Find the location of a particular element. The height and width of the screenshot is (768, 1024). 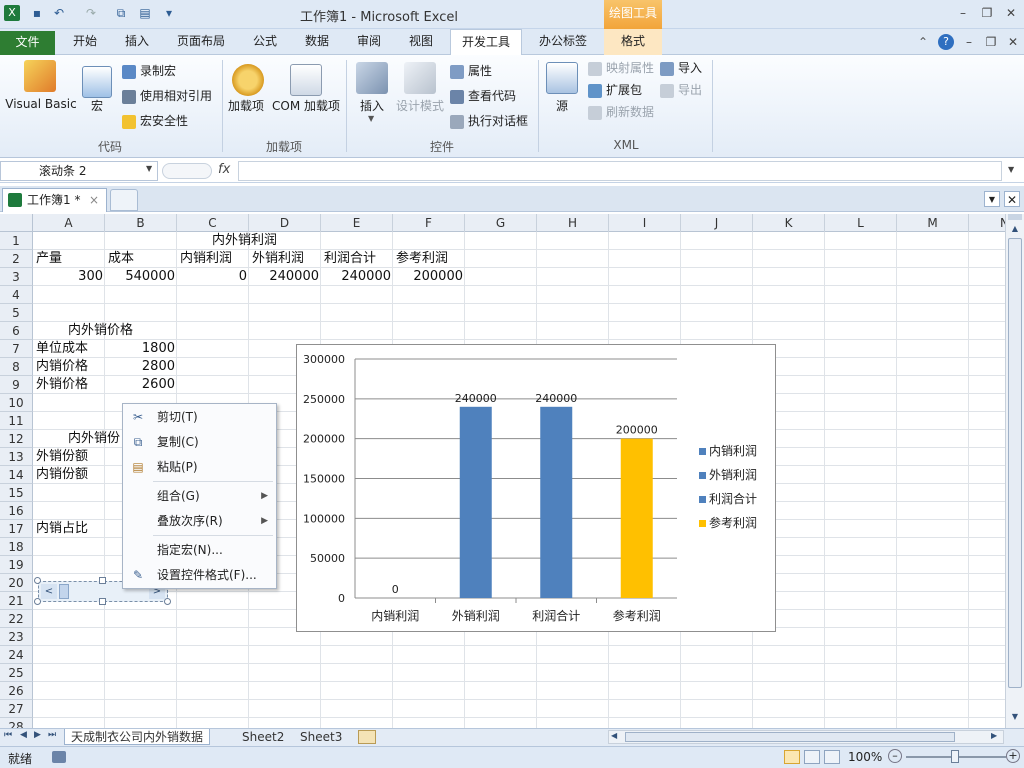

cell-a9: 外销价格 is located at coordinates (62, 385).